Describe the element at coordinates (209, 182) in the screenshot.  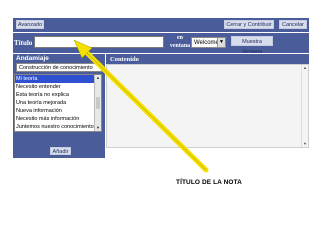
I see `annotation-label: TÍTULO DE LA NOTA` at that location.